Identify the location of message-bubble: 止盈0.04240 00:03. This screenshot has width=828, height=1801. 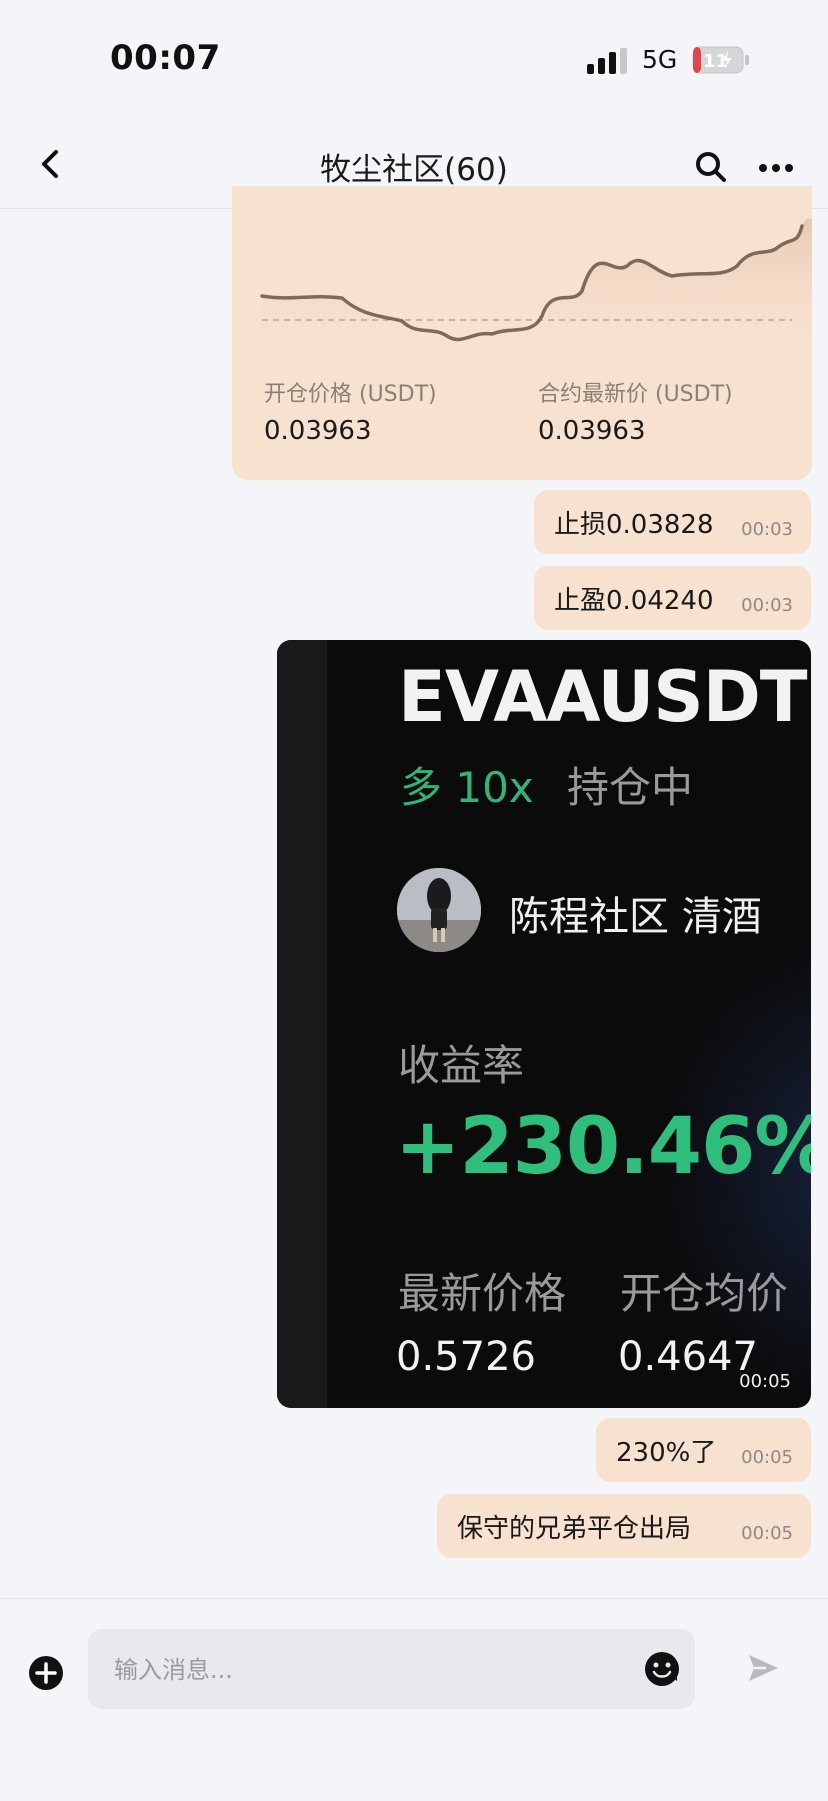
(672, 598).